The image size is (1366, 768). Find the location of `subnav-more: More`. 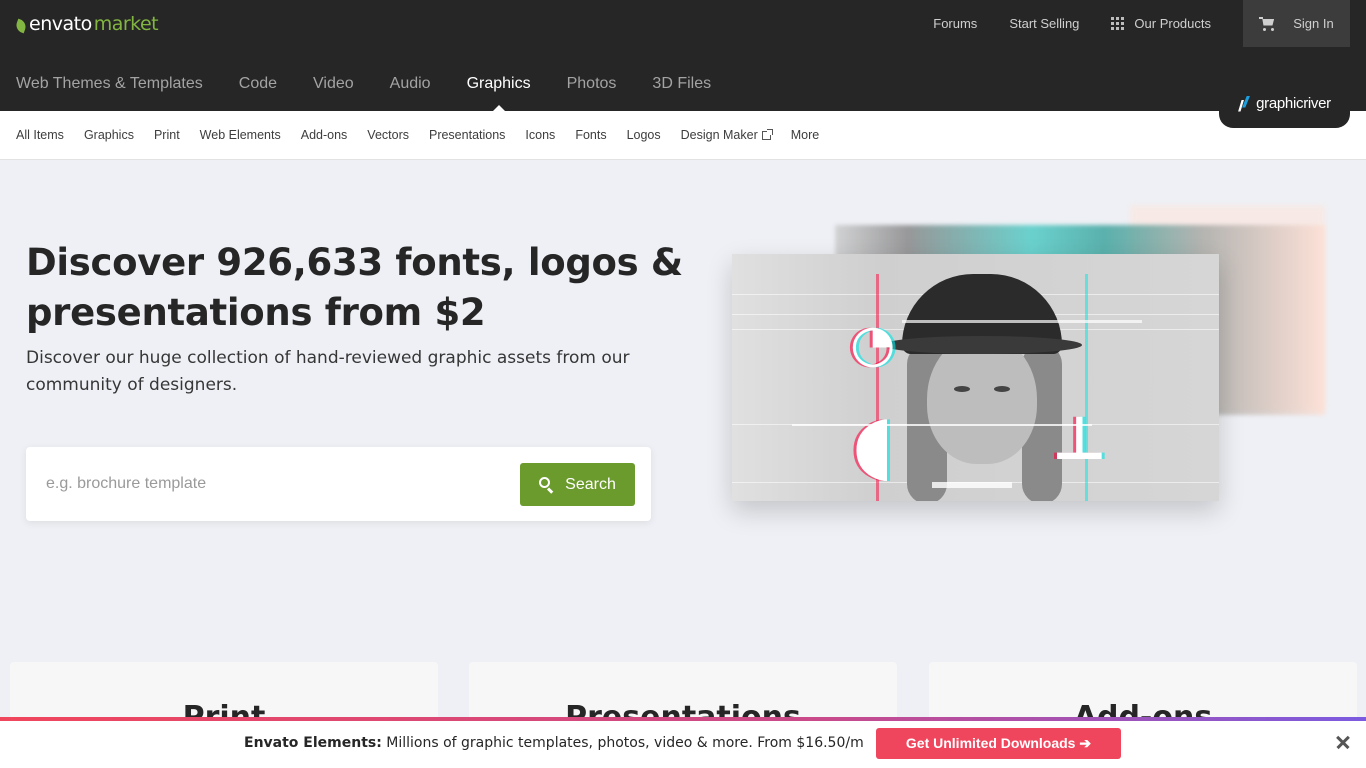

subnav-more: More is located at coordinates (805, 135).